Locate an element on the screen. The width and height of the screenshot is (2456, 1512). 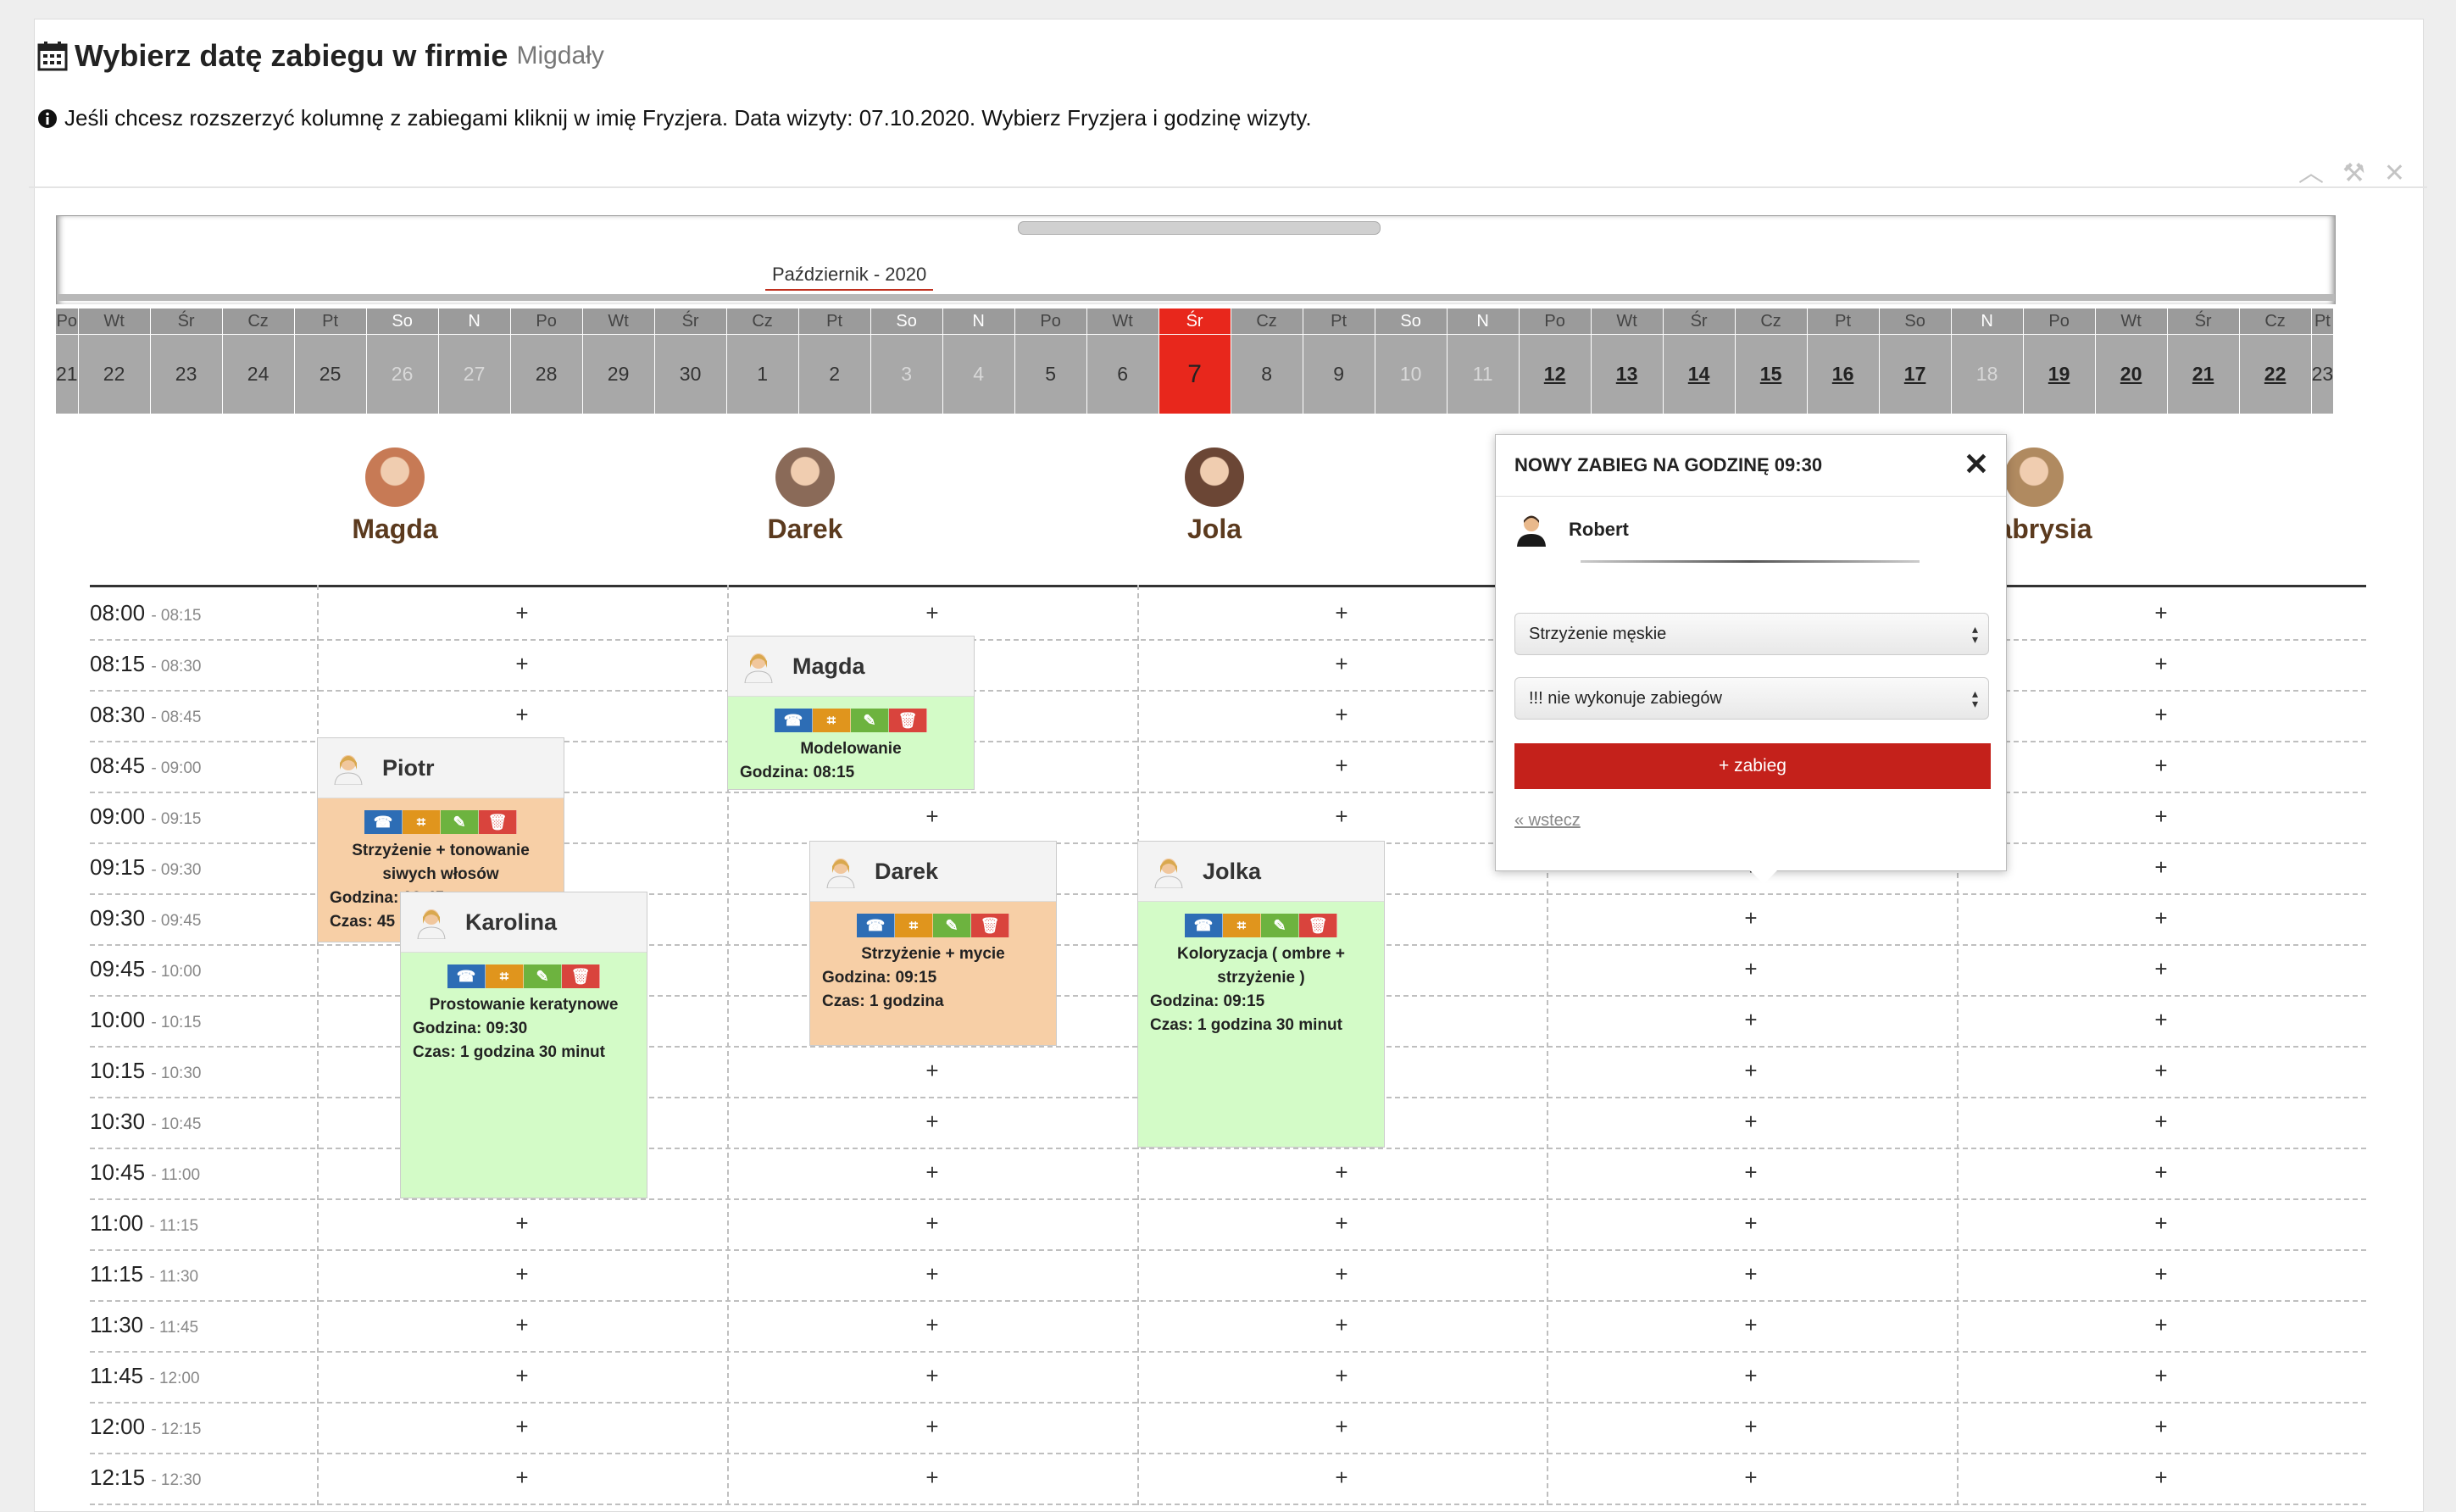
calendar-day: Po 5 is located at coordinates (1050, 362).